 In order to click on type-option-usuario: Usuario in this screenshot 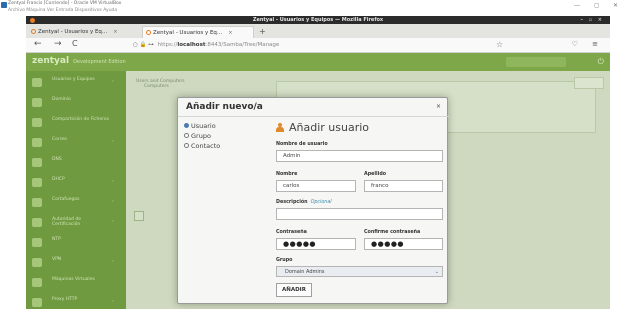, I will do `click(200, 126)`.